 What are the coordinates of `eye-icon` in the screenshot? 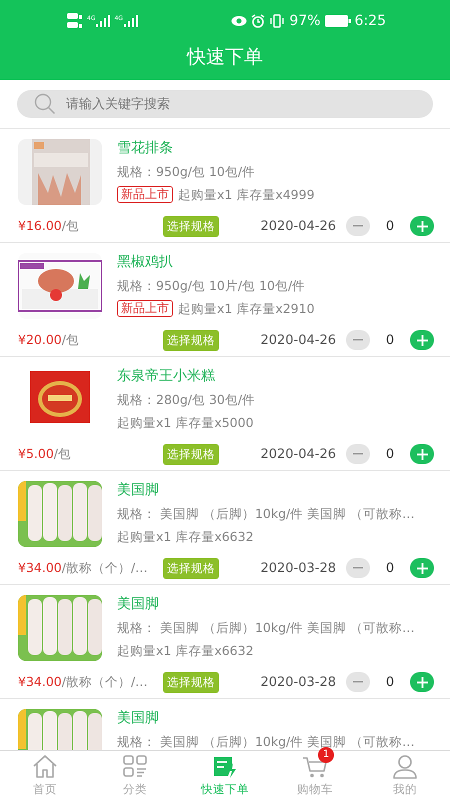 It's located at (239, 21).